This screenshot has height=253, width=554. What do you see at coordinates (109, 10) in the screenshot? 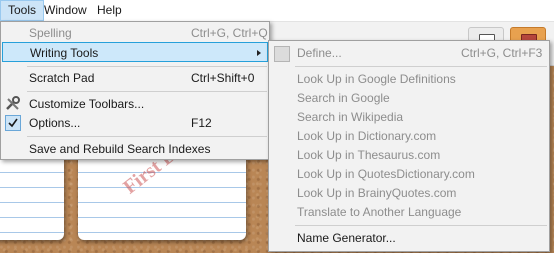
I see `menu-help: Help` at bounding box center [109, 10].